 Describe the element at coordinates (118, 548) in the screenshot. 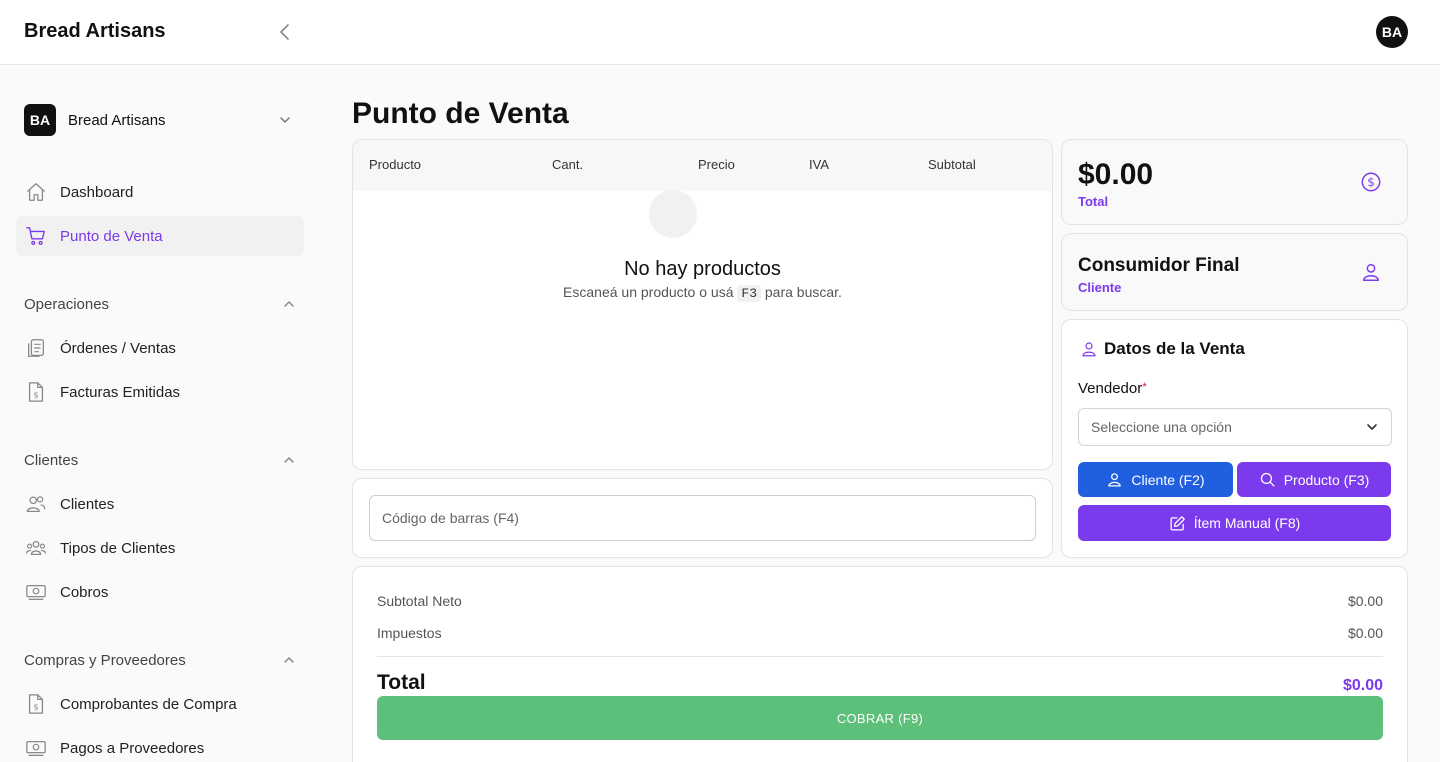

I see `sidebar-item-label: Tipos de Clientes` at that location.